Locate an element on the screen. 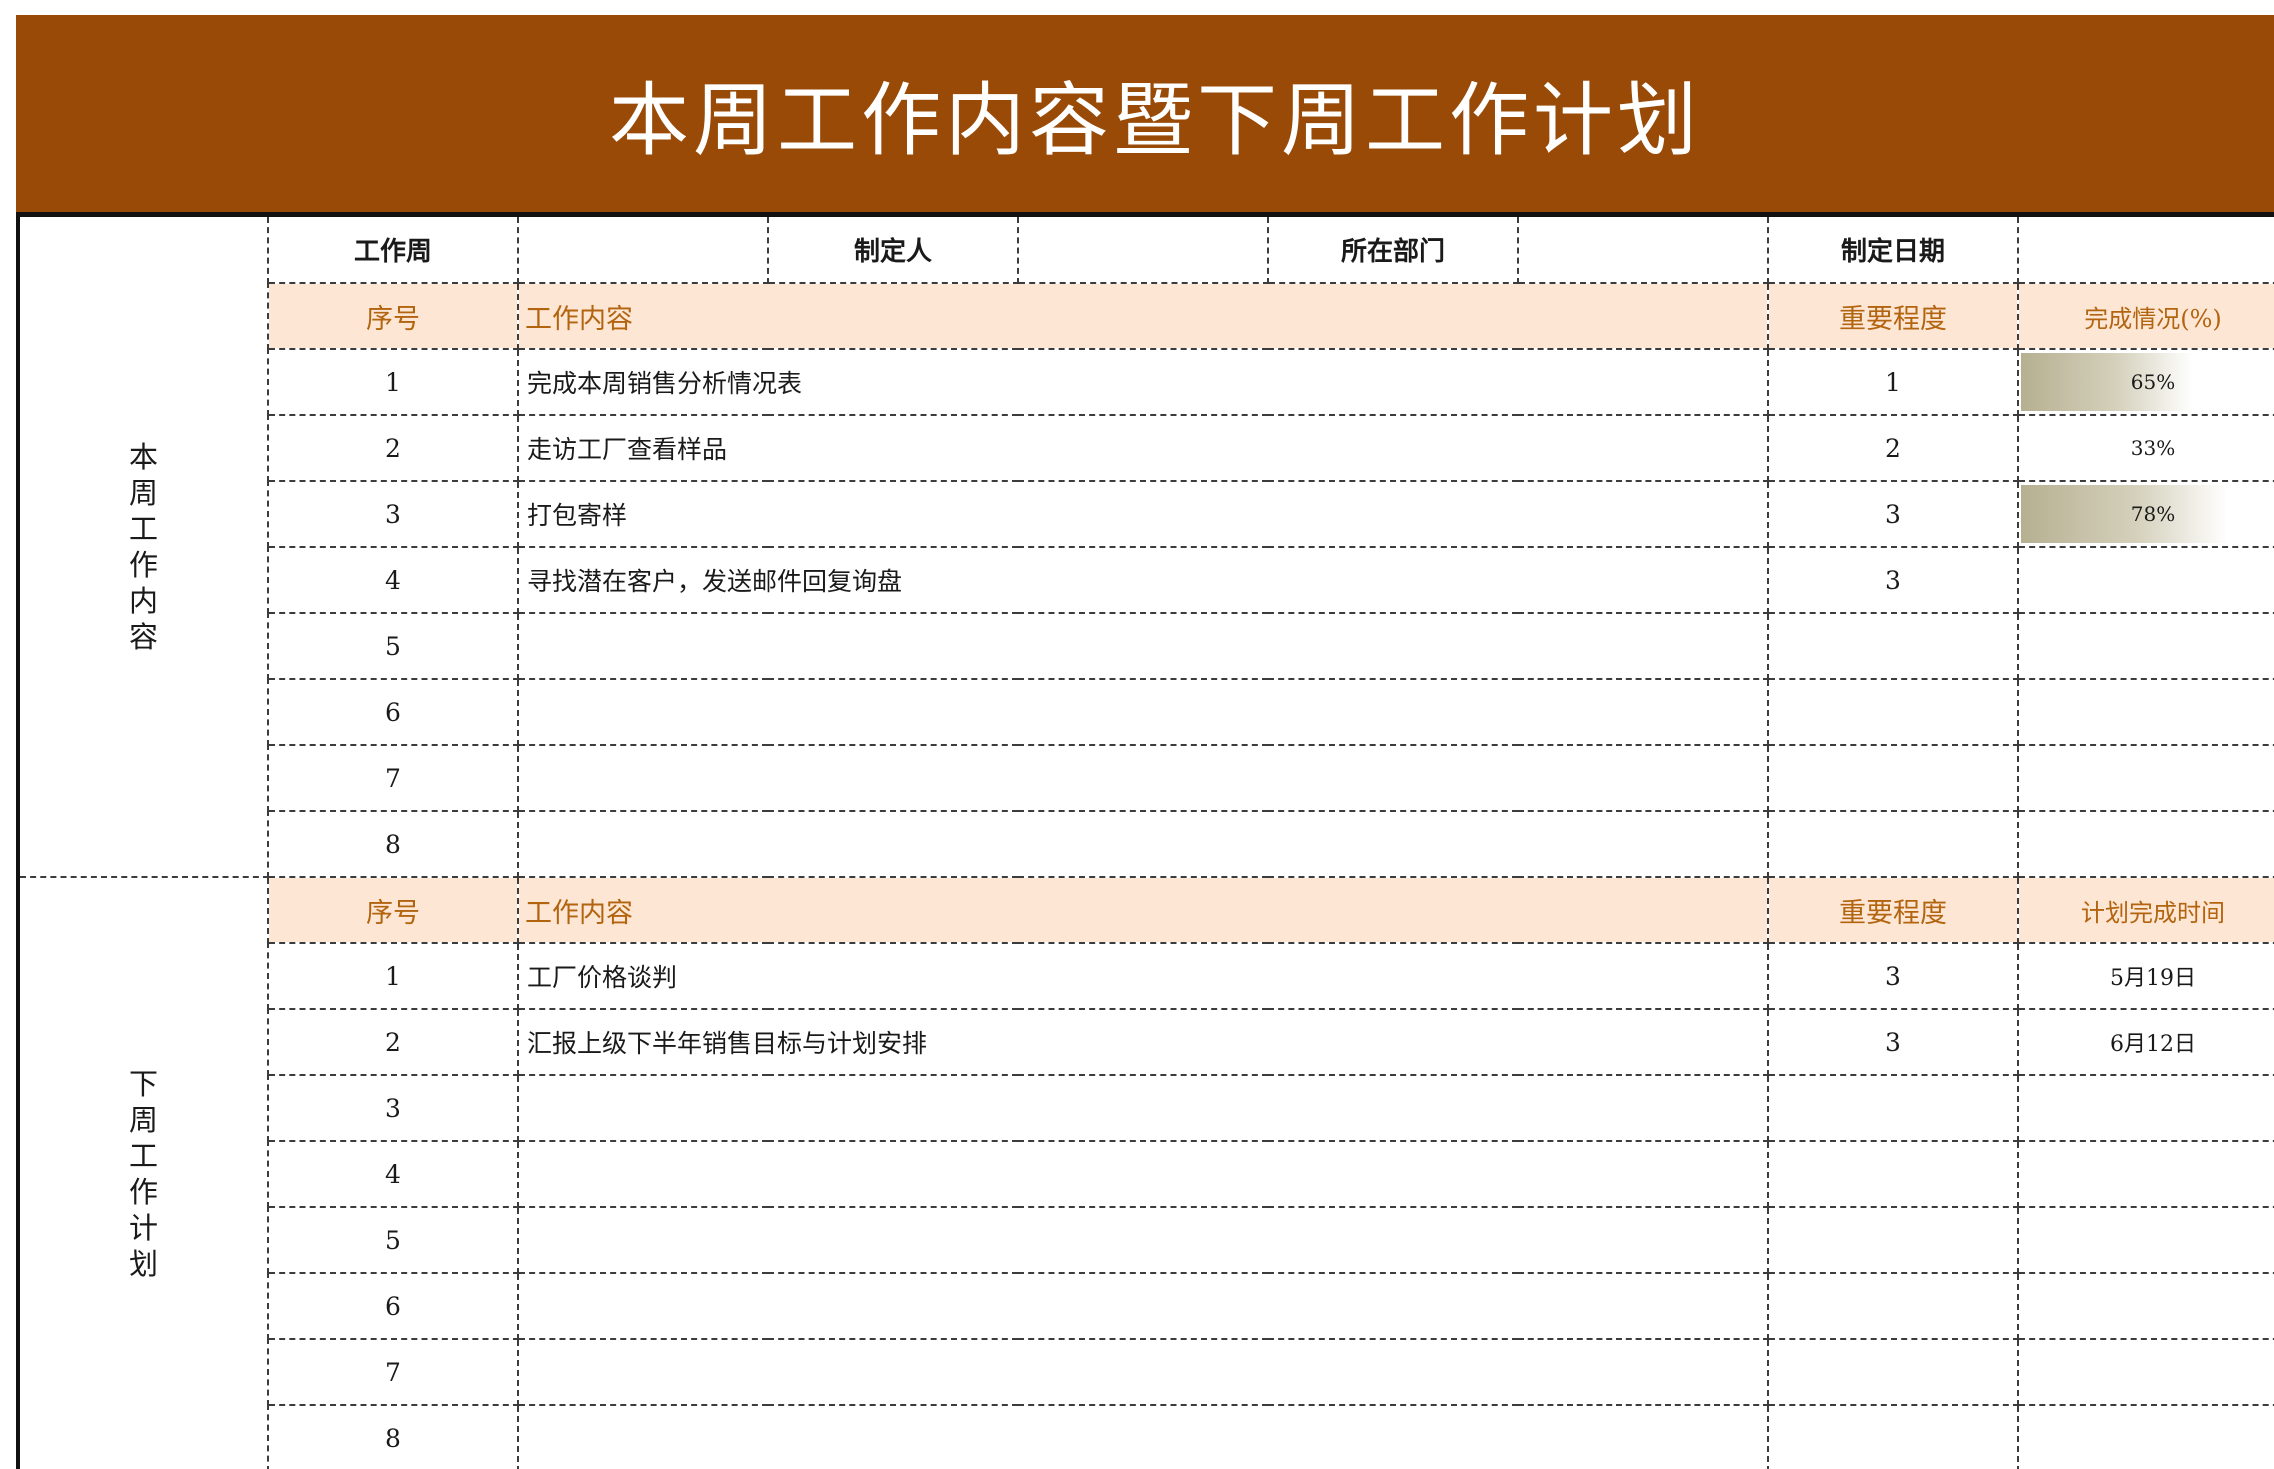  row-planned-time: 5月19日 is located at coordinates (2145, 976).